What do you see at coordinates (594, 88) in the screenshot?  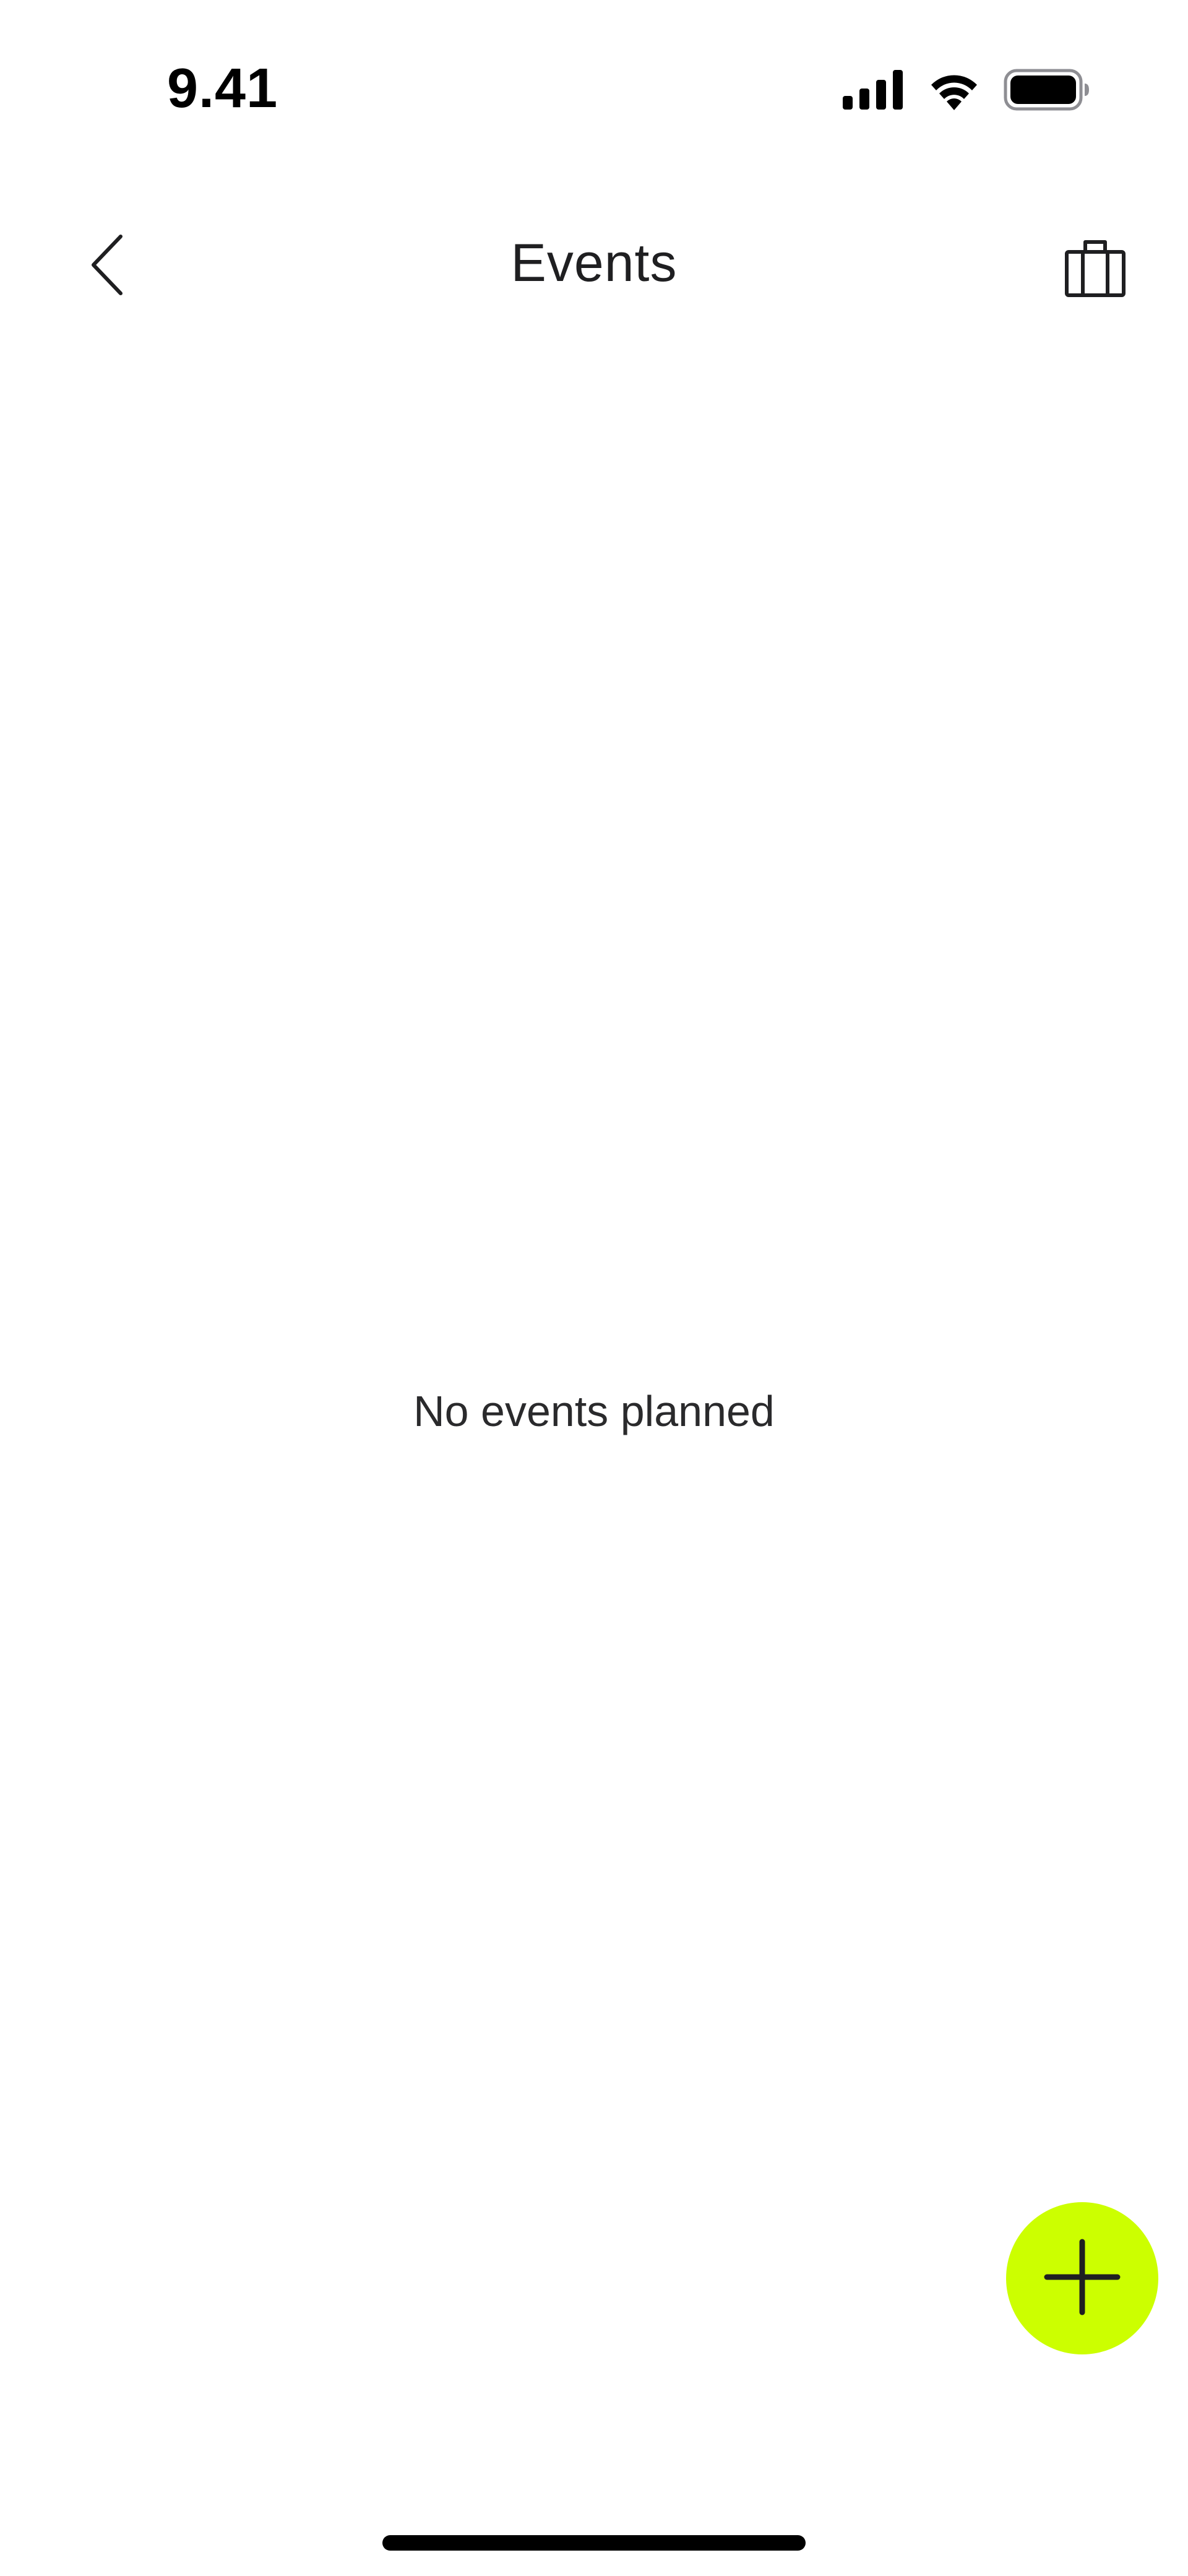 I see `status-bar: 9.41` at bounding box center [594, 88].